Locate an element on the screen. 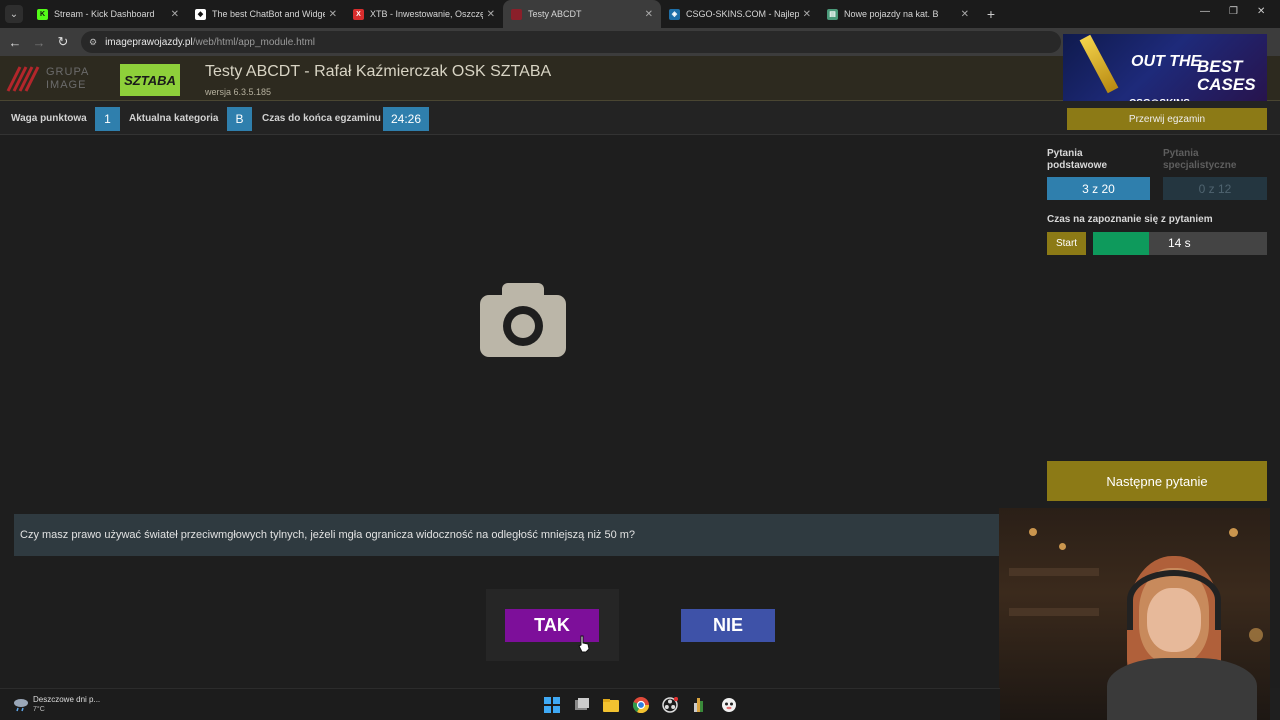 The image size is (1280, 720). browser-tab: ◆ The best ChatBot and Widgets ✕ is located at coordinates (266, 14).